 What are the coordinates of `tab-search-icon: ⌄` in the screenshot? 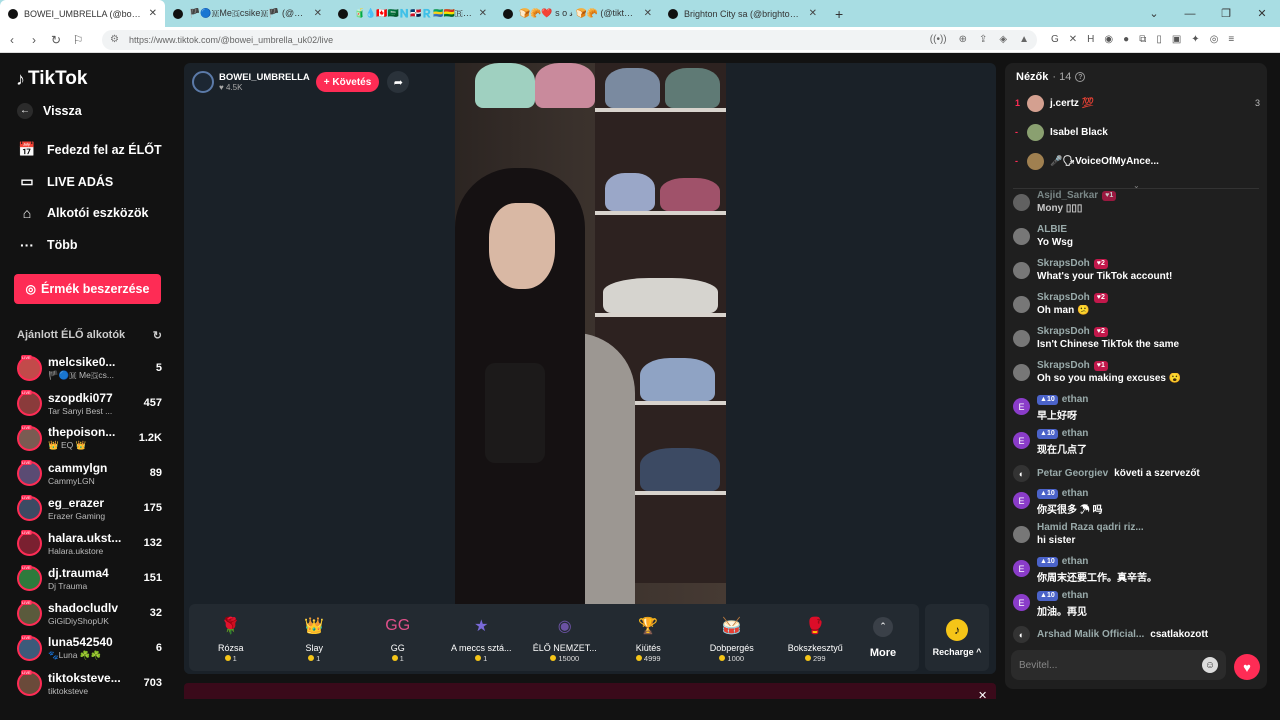 It's located at (1154, 13).